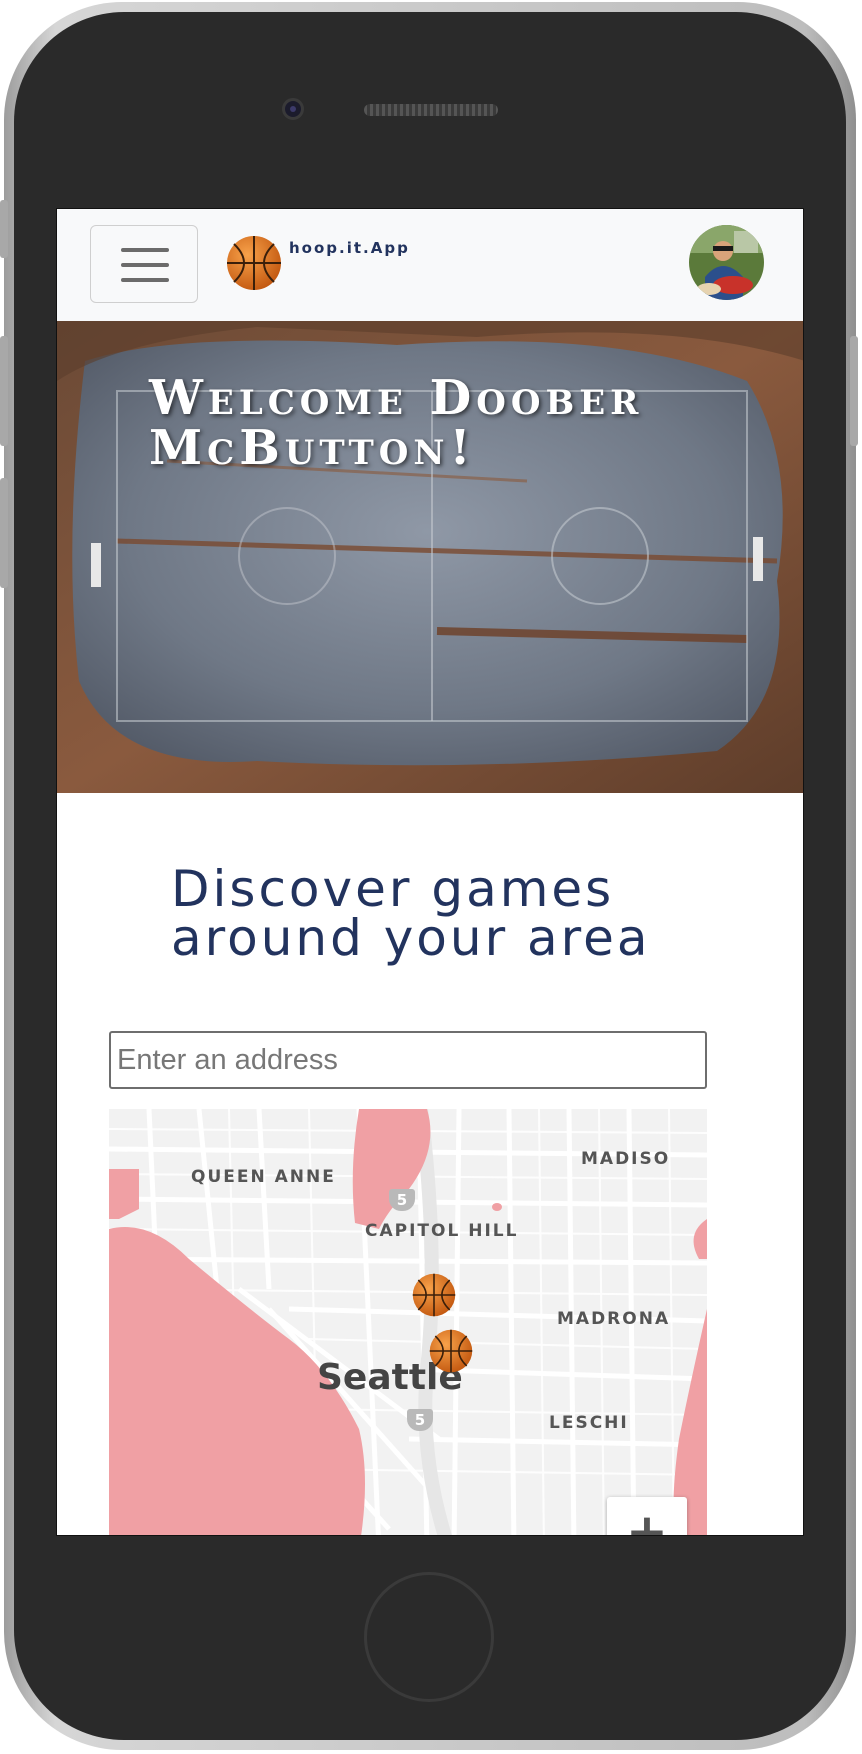 The height and width of the screenshot is (1754, 862). I want to click on welcome-heading: Welcome Doober McButton!, so click(396, 423).